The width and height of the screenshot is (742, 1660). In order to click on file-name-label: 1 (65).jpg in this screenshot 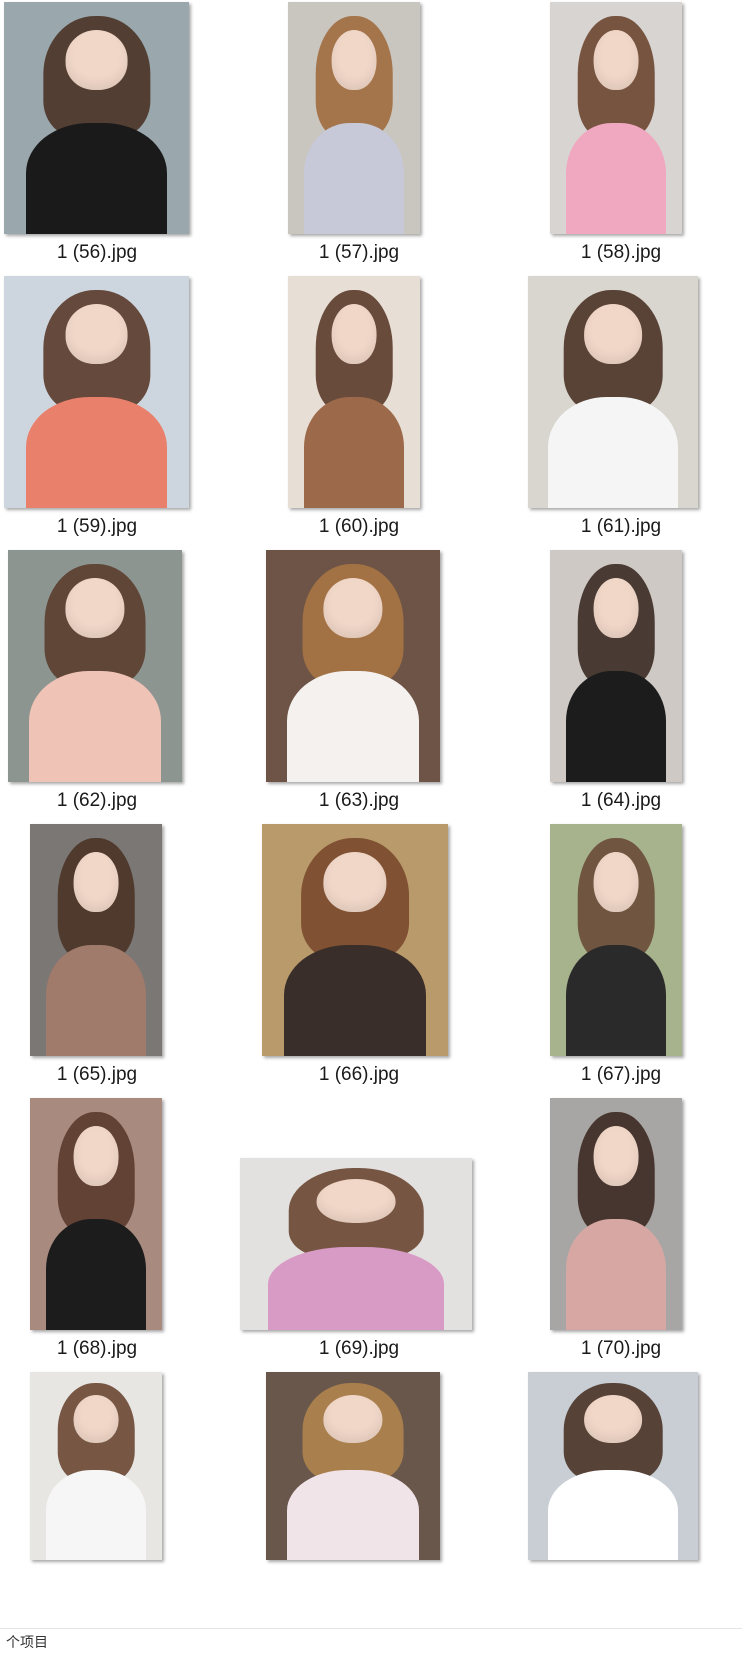, I will do `click(106, 1075)`.